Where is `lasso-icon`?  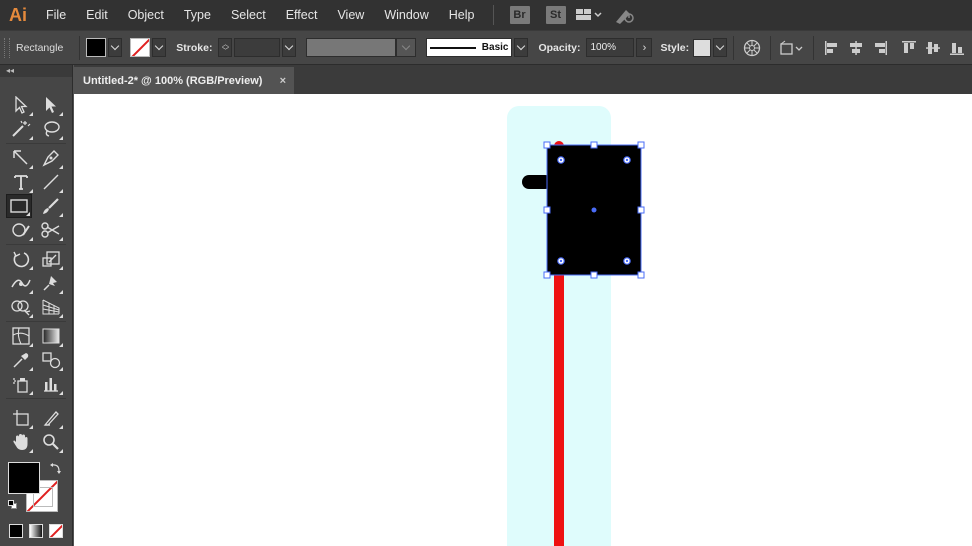 lasso-icon is located at coordinates (51, 129).